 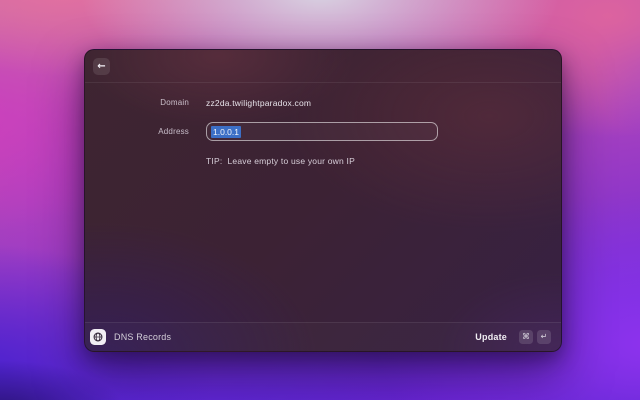 What do you see at coordinates (491, 337) in the screenshot?
I see `update-label: Update` at bounding box center [491, 337].